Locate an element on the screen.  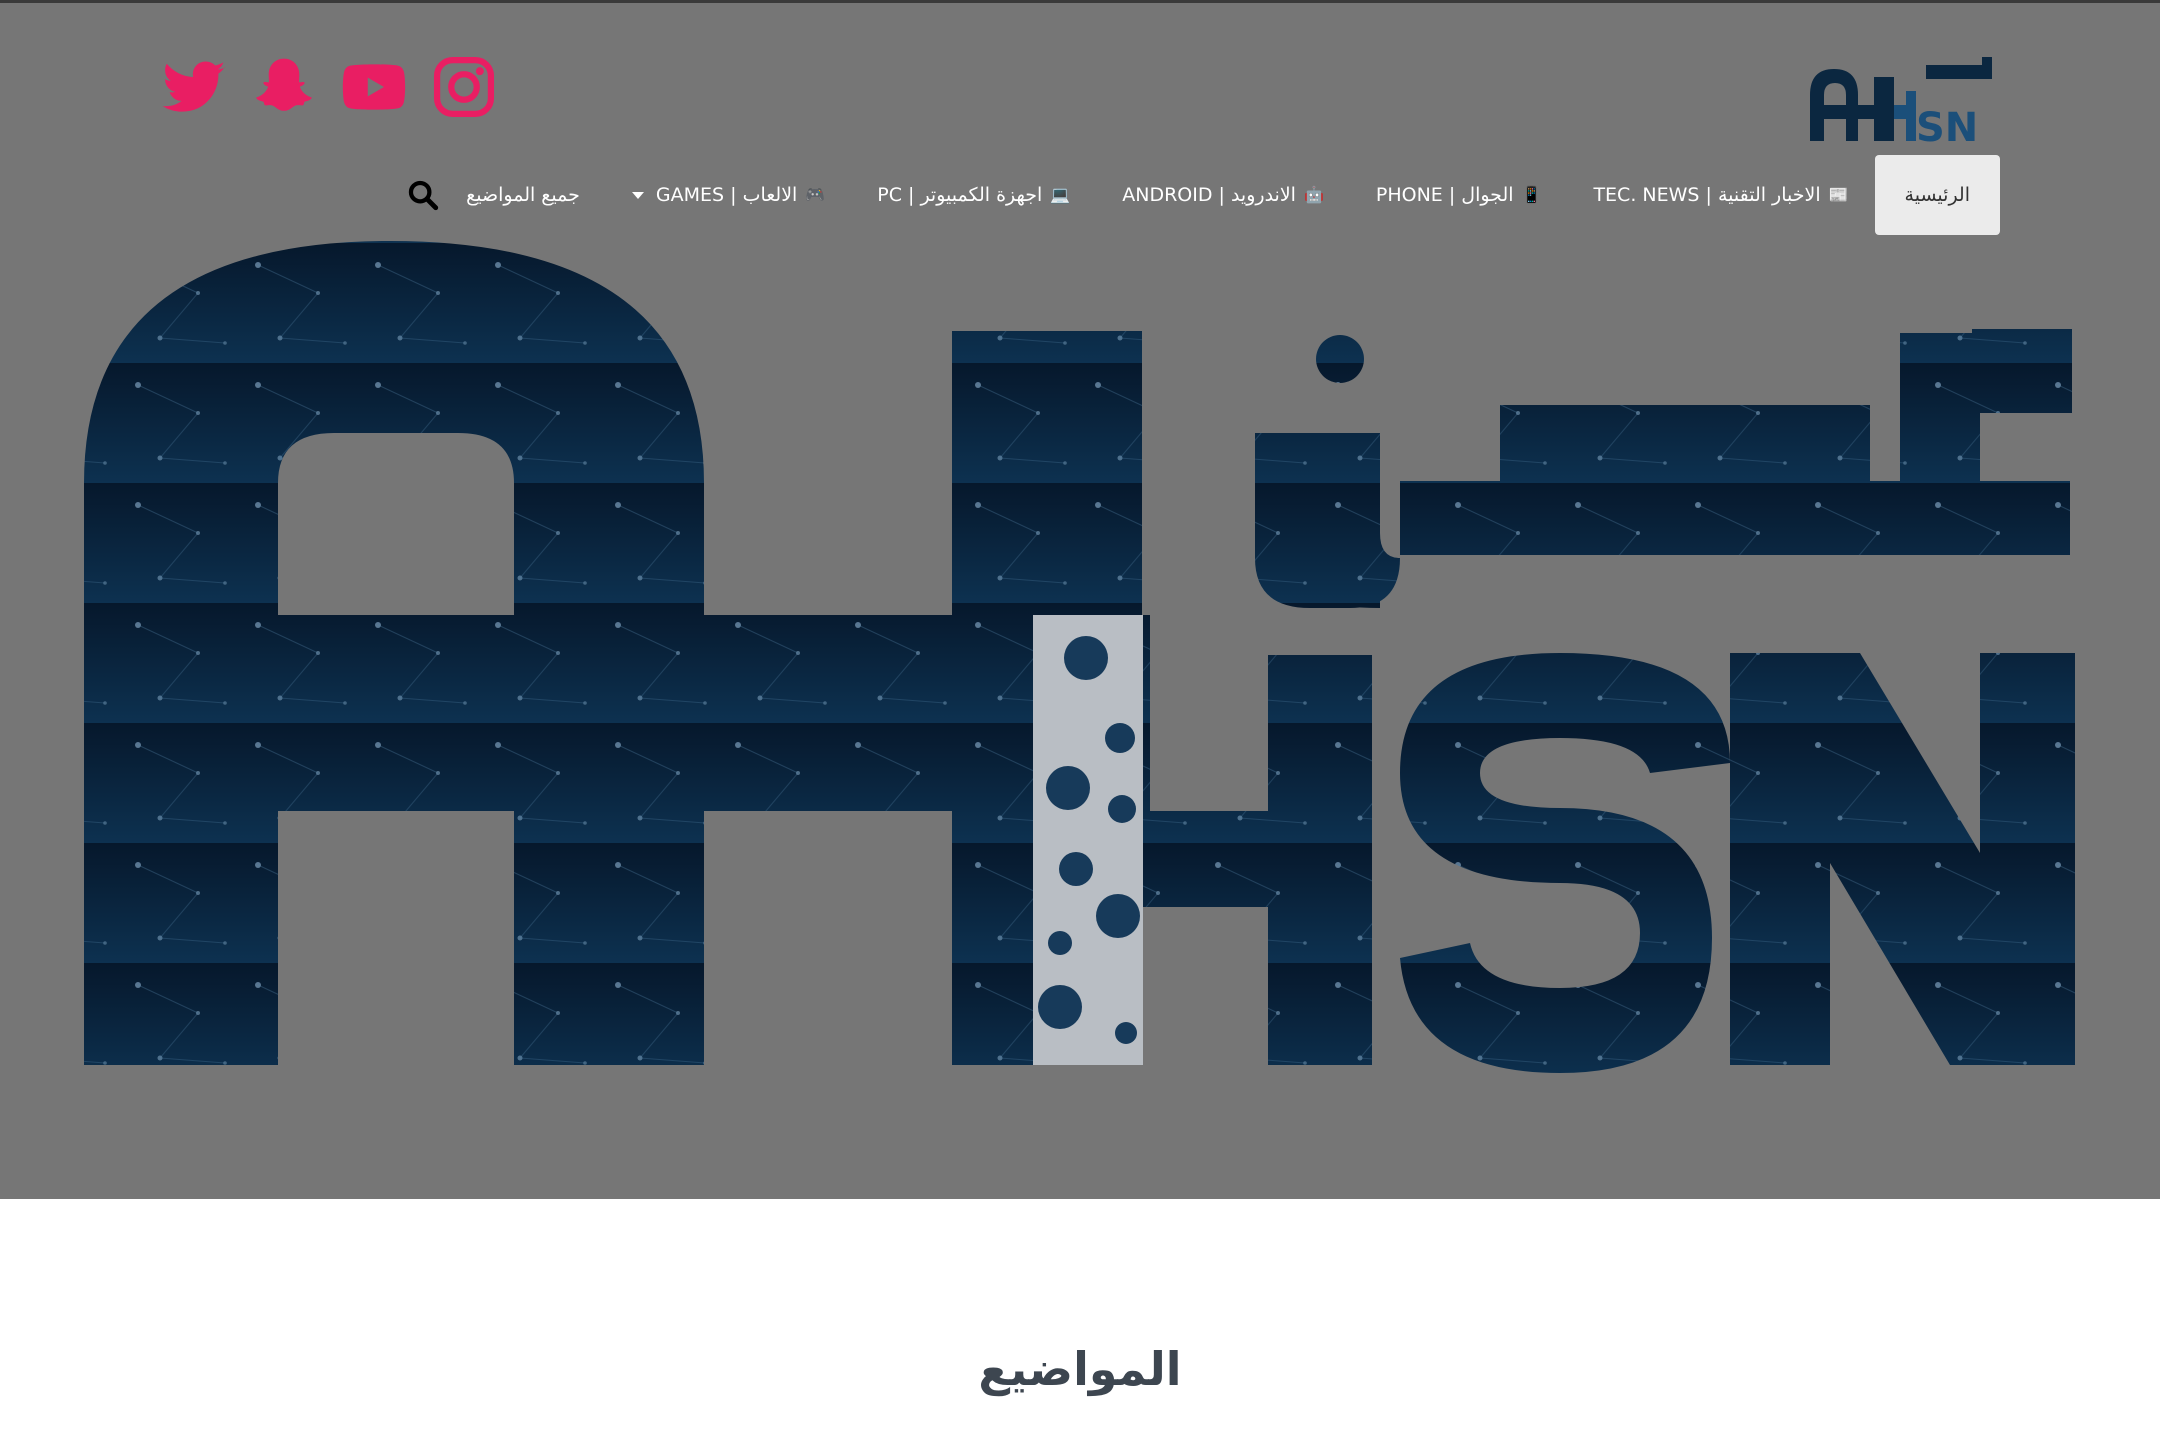
nav-item-all-topics: جميع المواضيع is located at coordinates (523, 195).